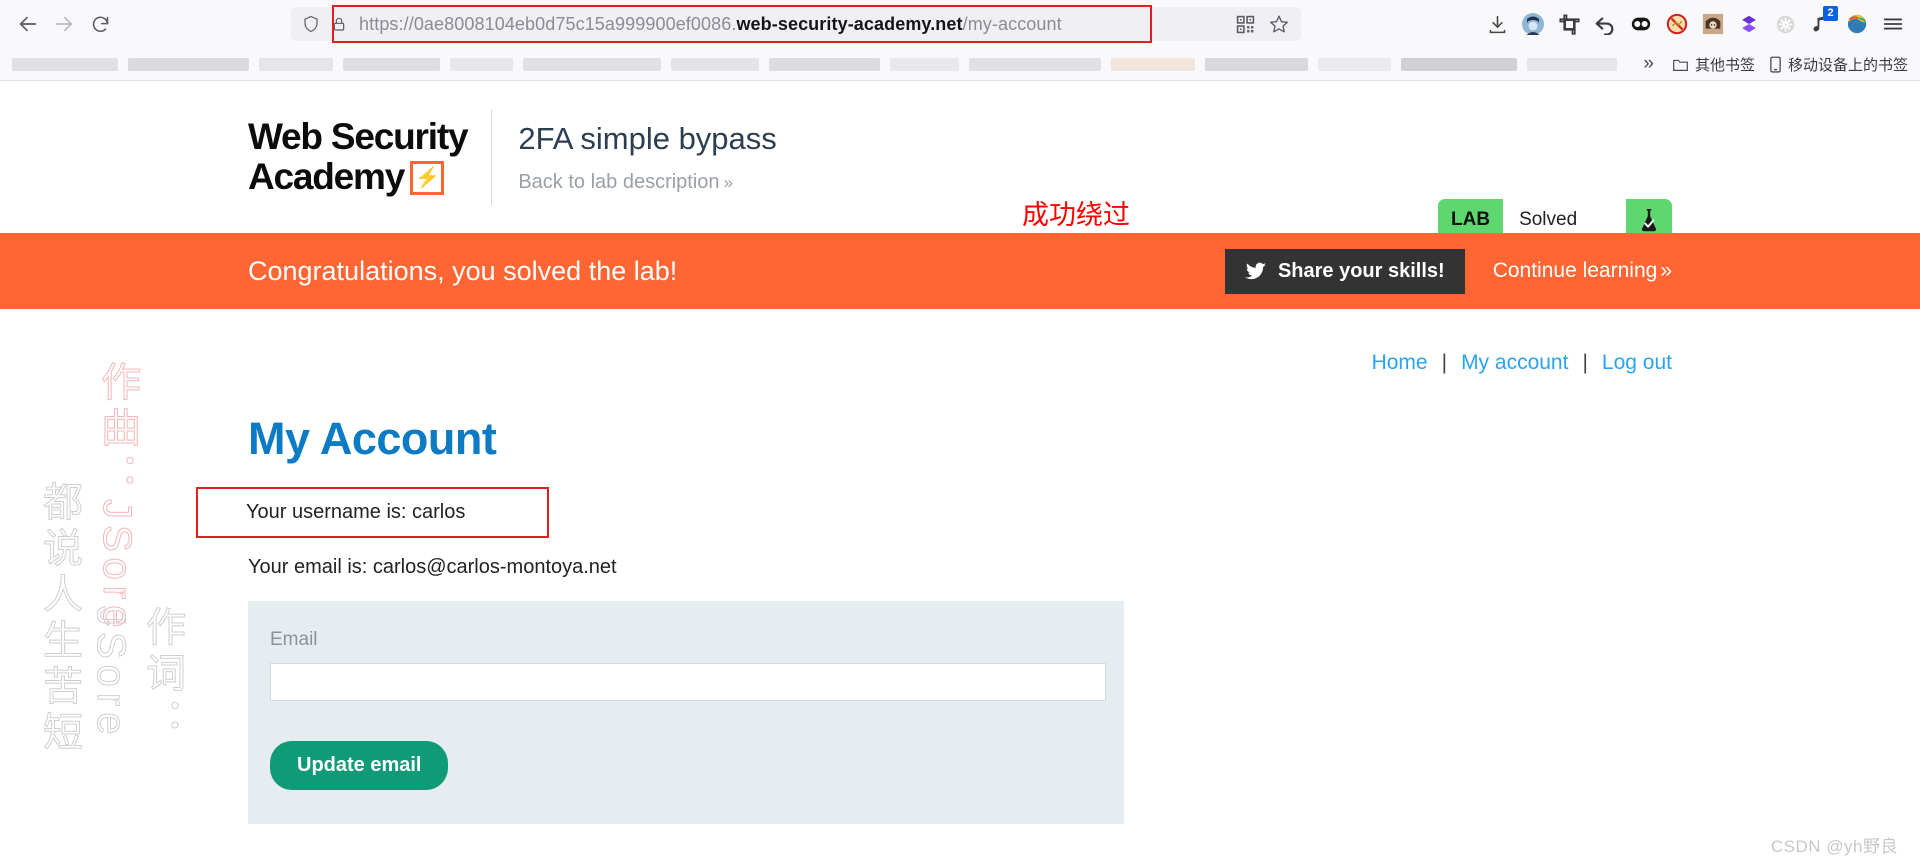  I want to click on tracking-shield-button, so click(311, 24).